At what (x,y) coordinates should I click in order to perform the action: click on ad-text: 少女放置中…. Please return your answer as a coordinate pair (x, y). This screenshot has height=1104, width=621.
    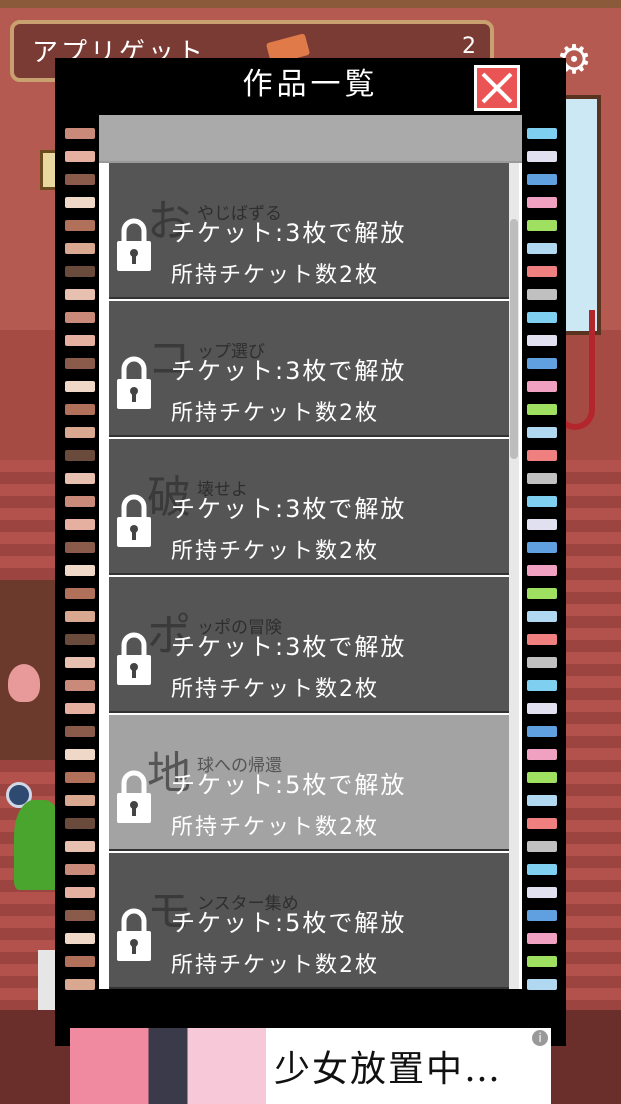
    Looking at the image, I should click on (388, 1066).